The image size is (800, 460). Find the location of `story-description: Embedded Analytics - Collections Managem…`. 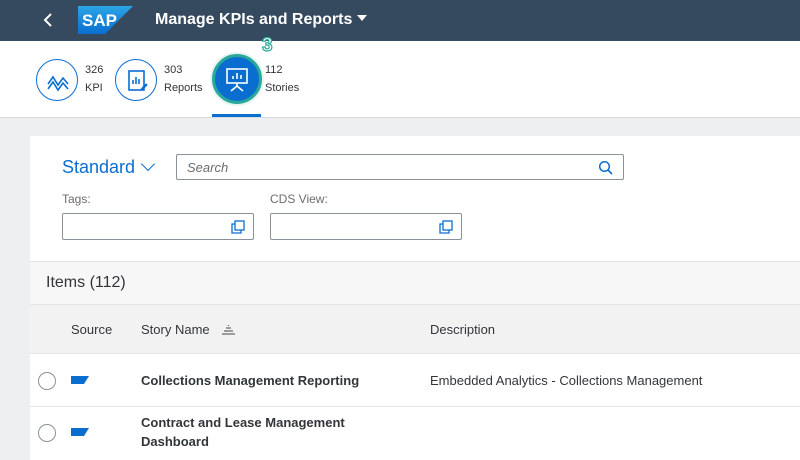

story-description: Embedded Analytics - Collections Managem… is located at coordinates (566, 380).